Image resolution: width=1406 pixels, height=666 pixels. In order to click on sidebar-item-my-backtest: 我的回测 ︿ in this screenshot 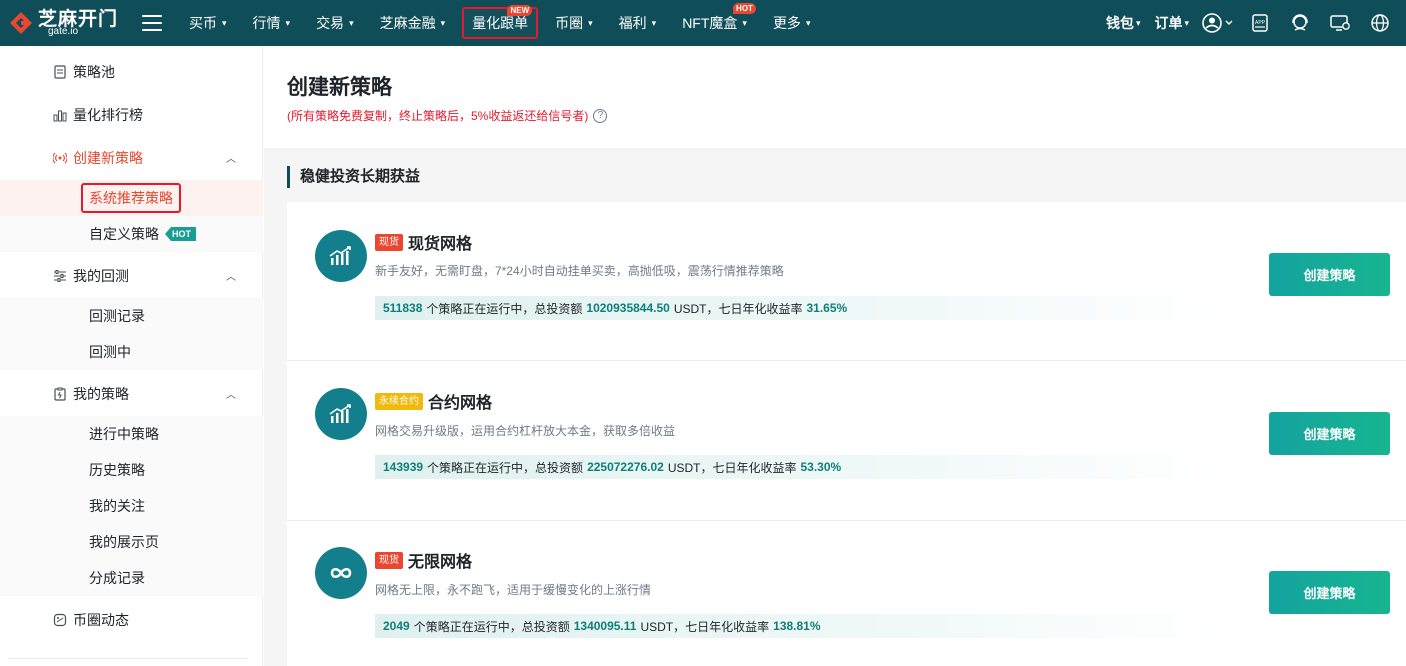, I will do `click(131, 275)`.